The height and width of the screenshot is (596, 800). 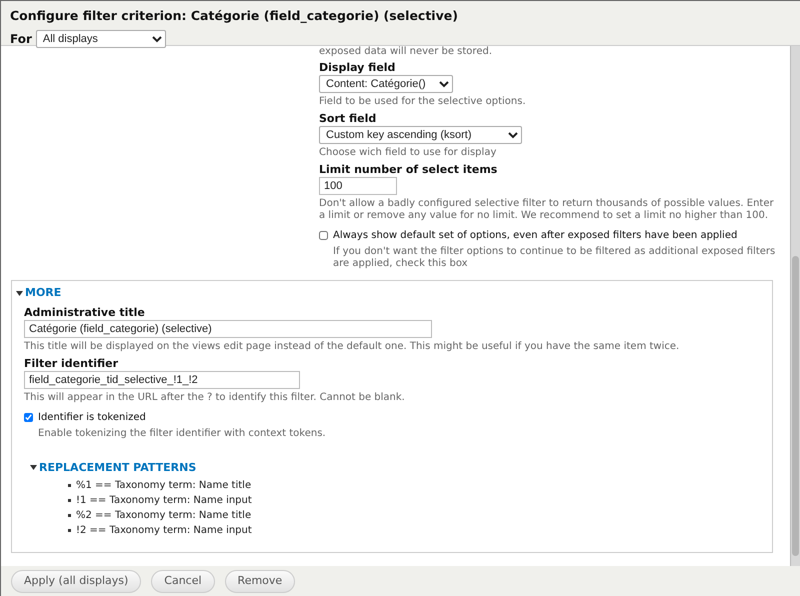 What do you see at coordinates (535, 236) in the screenshot?
I see `checkbox-label: Always show default set of options, even after exposed filters have been applied` at bounding box center [535, 236].